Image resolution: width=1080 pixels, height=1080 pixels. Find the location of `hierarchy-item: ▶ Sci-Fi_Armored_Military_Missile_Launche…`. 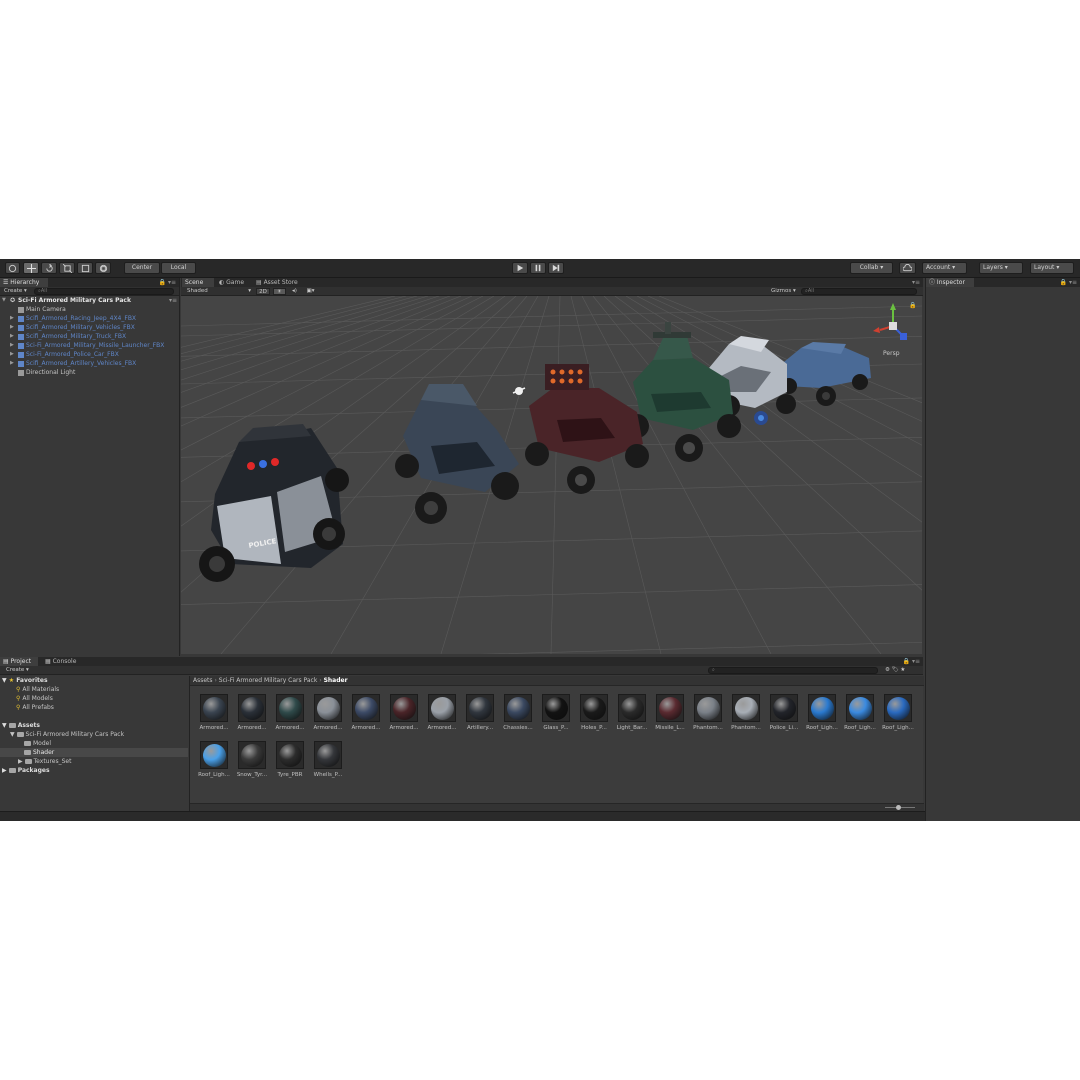

hierarchy-item: ▶ Sci-Fi_Armored_Military_Missile_Launche… is located at coordinates (90, 345).